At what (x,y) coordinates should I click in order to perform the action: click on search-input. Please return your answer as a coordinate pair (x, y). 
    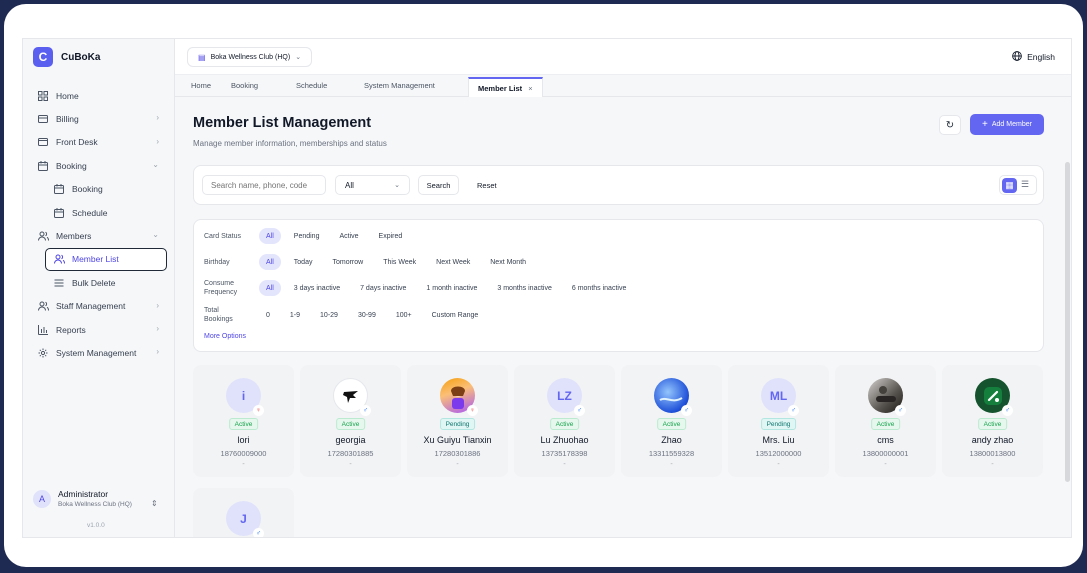
    Looking at the image, I should click on (264, 185).